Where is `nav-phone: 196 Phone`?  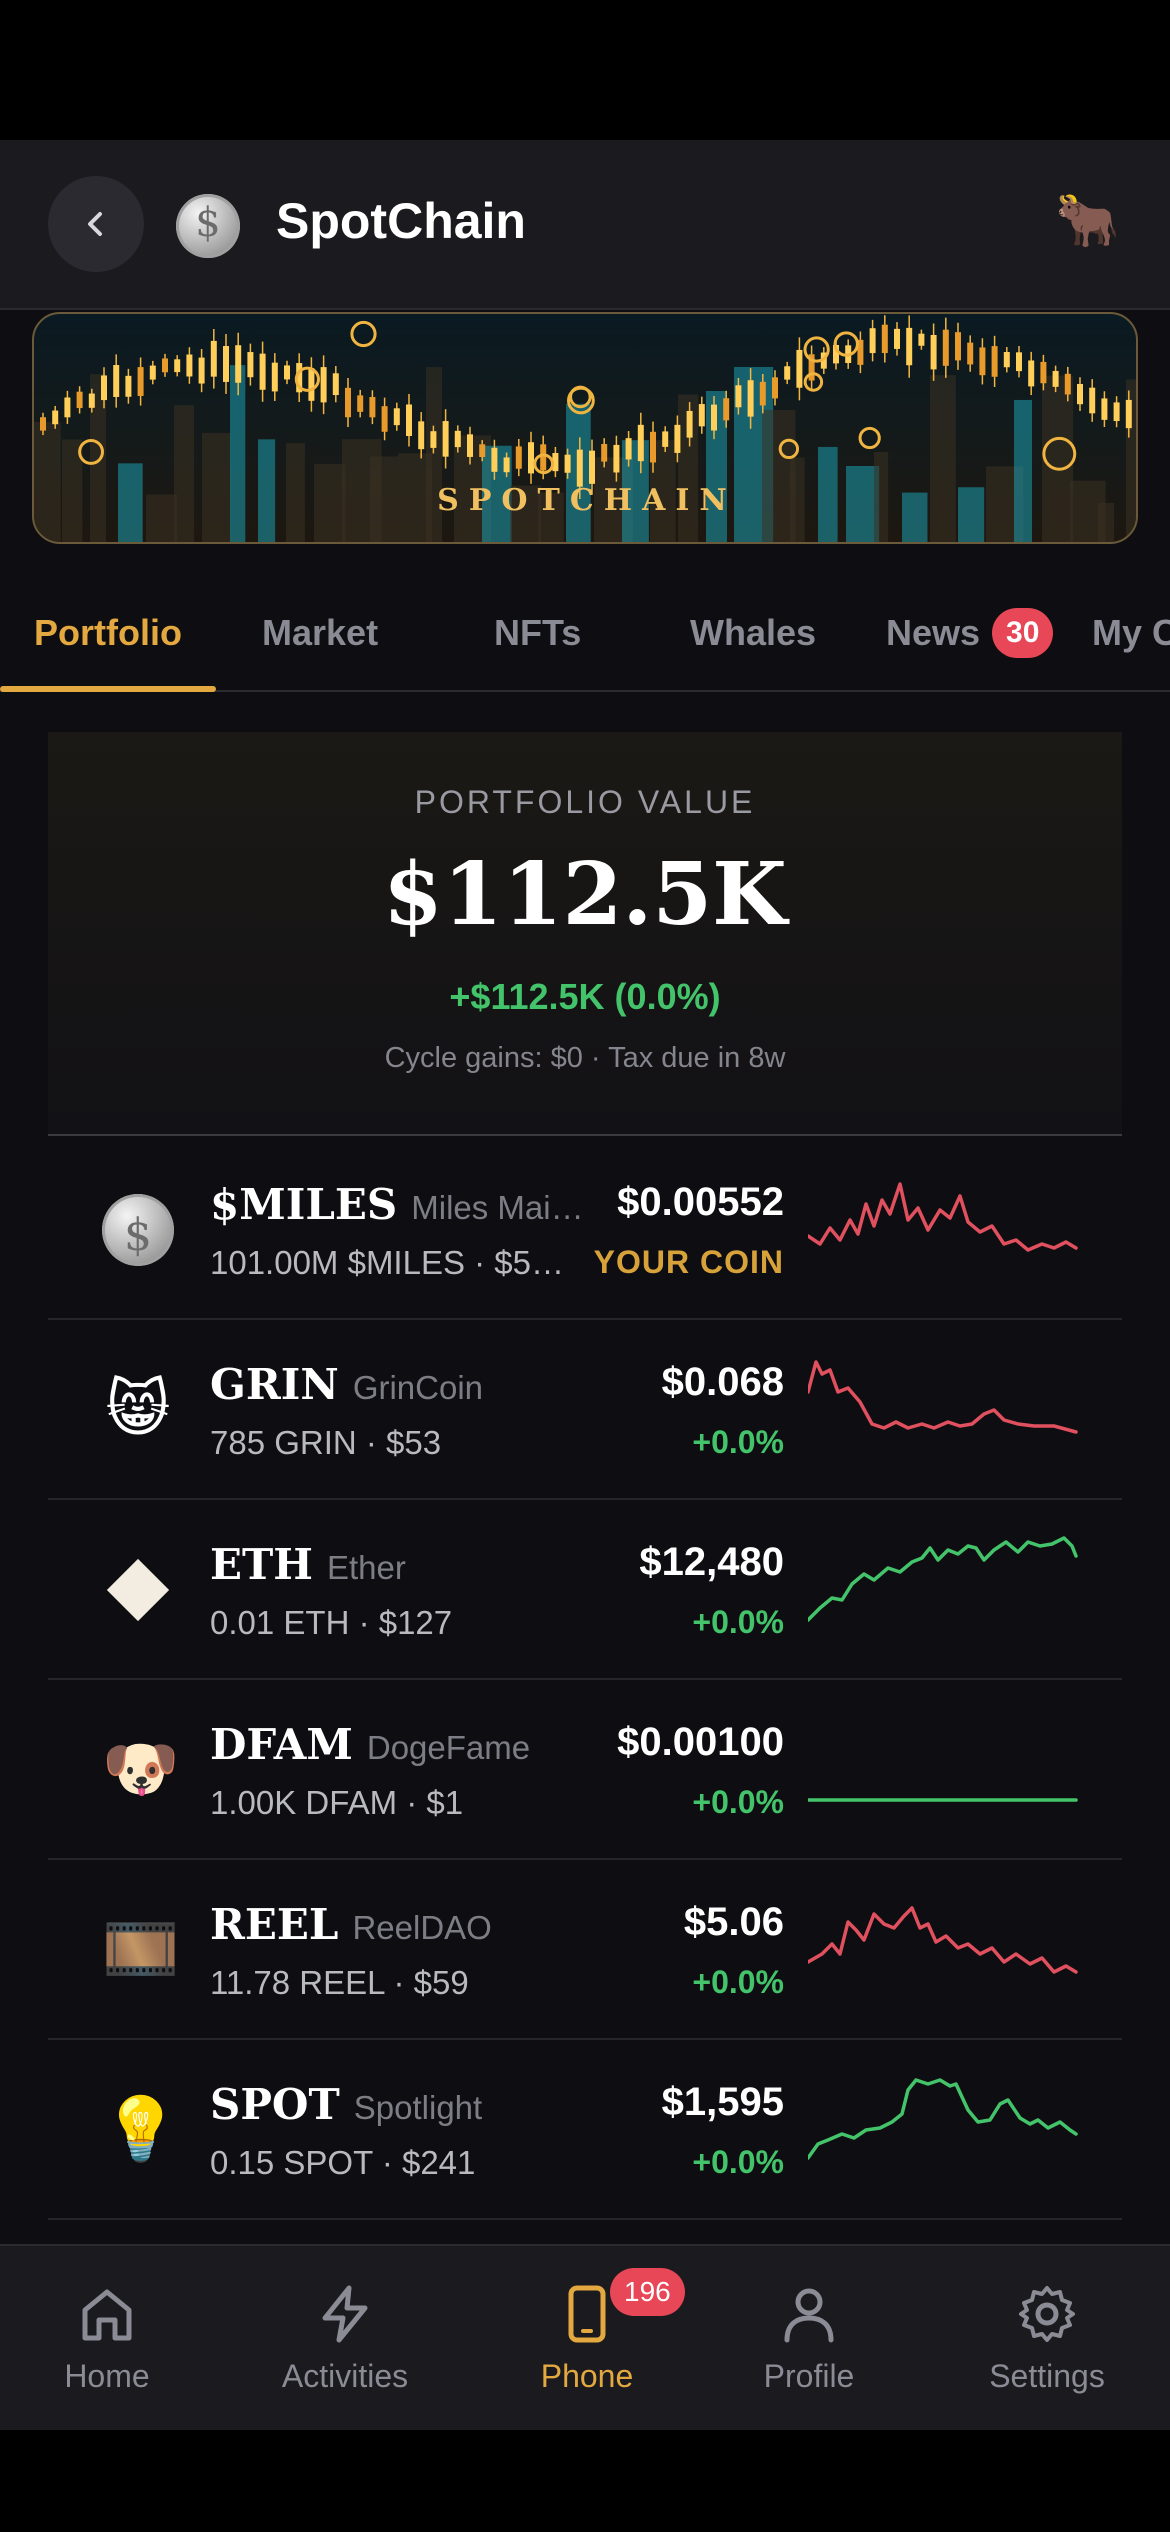 nav-phone: 196 Phone is located at coordinates (587, 2338).